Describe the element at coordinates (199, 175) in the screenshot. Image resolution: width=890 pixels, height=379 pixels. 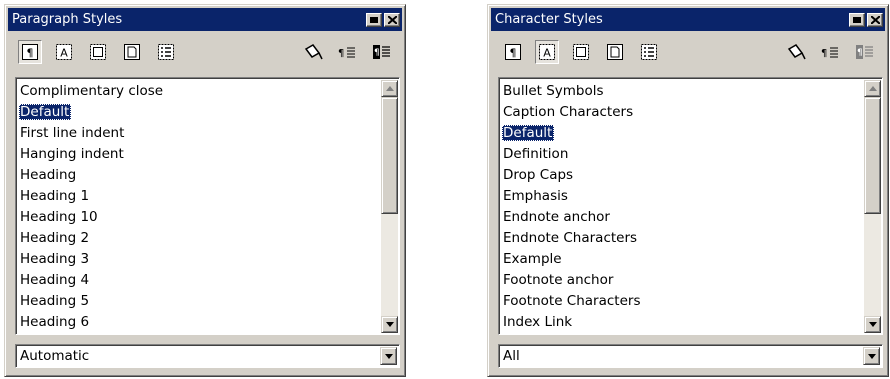
I see `list-item: Heading` at that location.